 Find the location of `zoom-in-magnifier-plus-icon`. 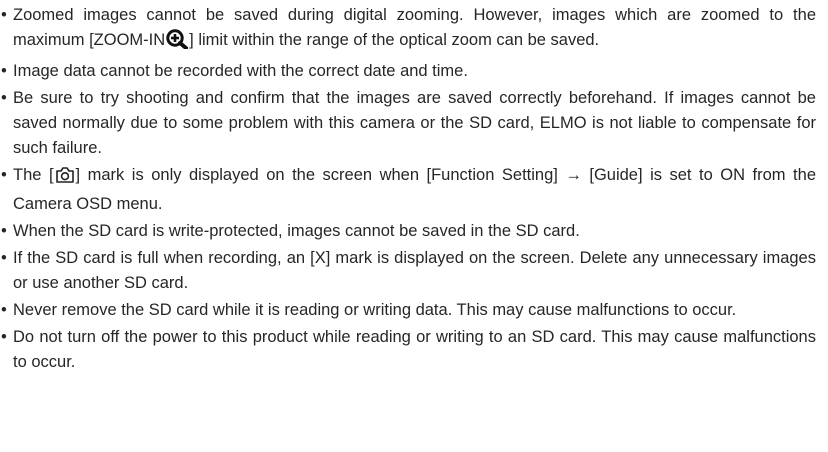

zoom-in-magnifier-plus-icon is located at coordinates (177, 43).